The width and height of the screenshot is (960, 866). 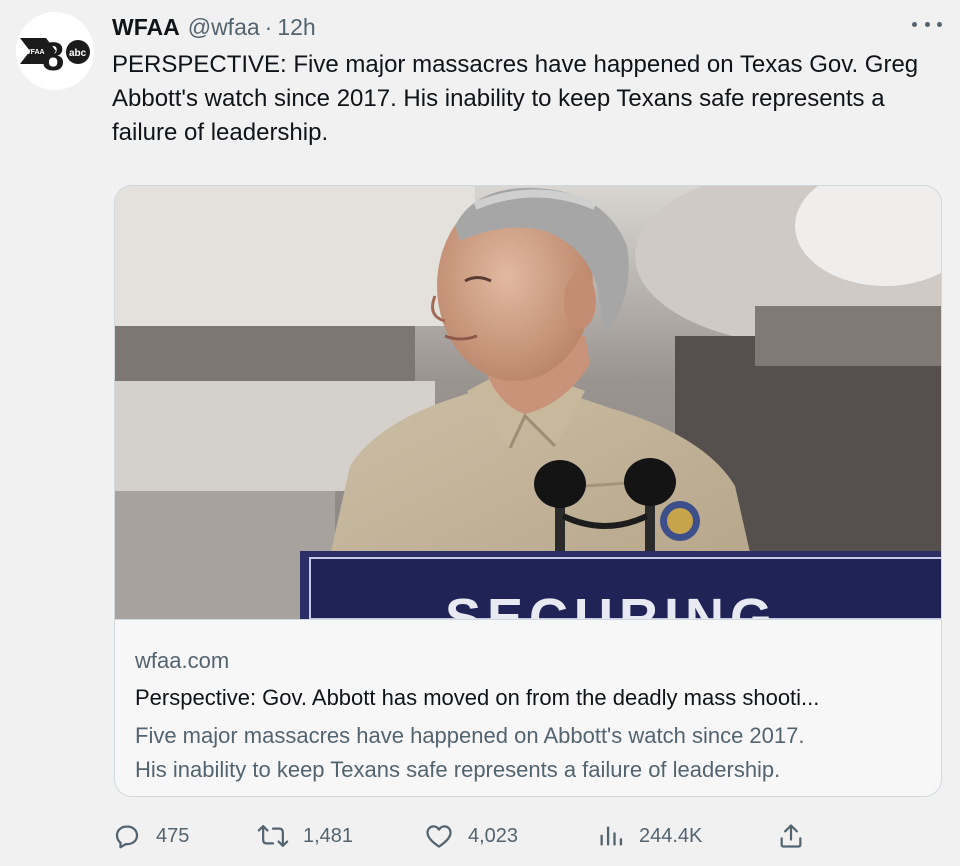 I want to click on more-options-button, so click(x=927, y=24).